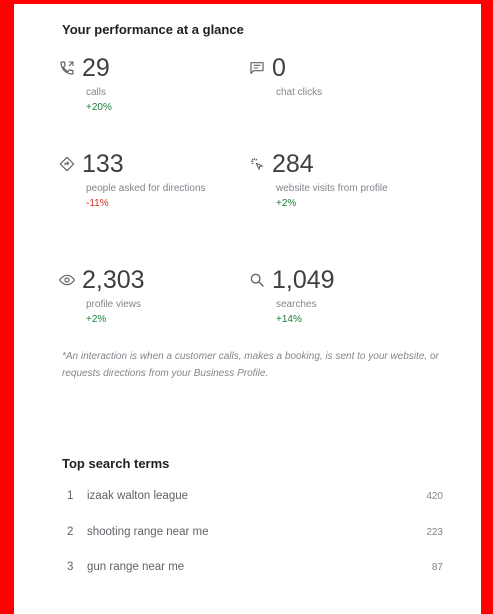 Image resolution: width=493 pixels, height=614 pixels. What do you see at coordinates (255, 567) in the screenshot?
I see `search-term-row: 3 gun range near me 87` at bounding box center [255, 567].